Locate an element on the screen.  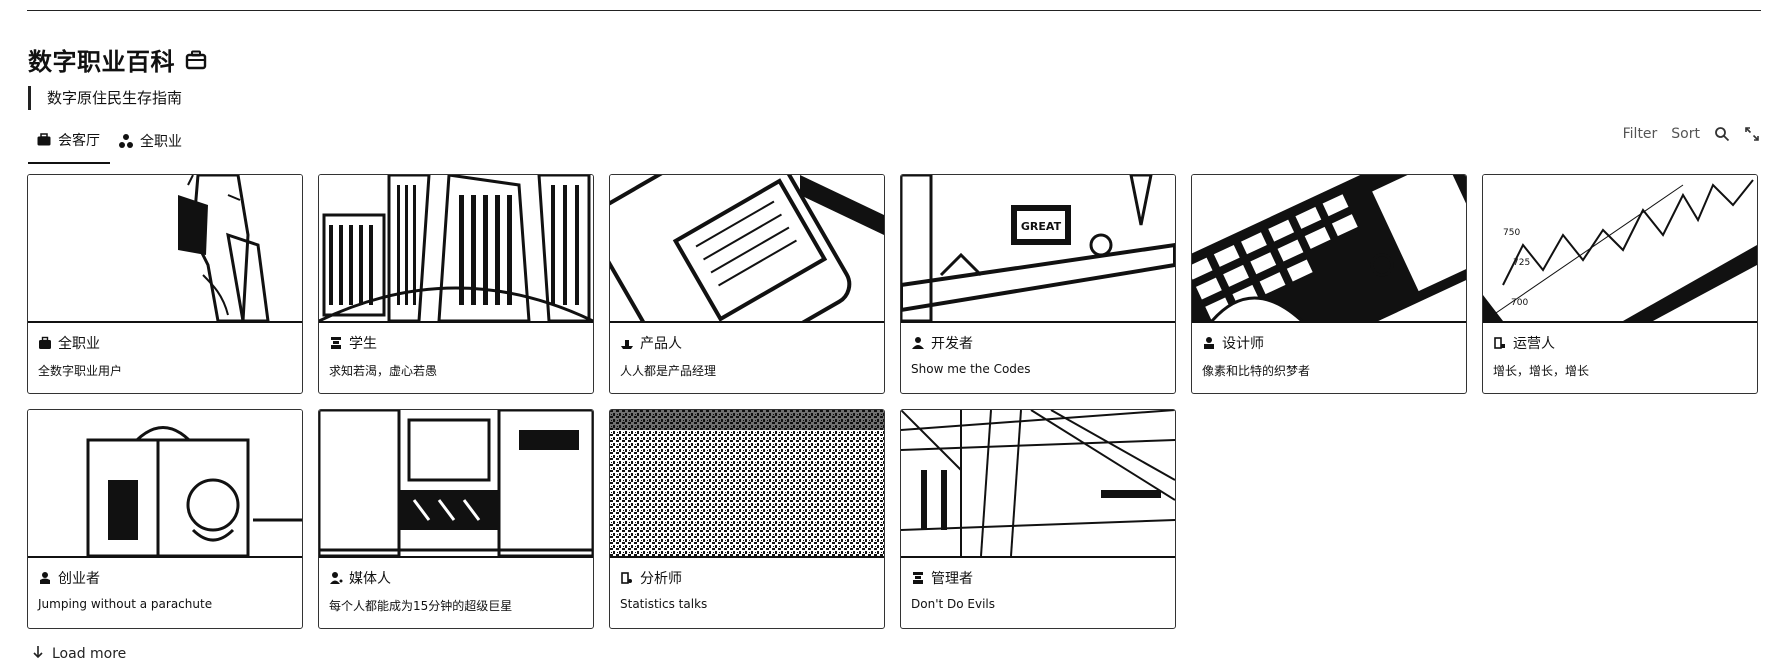
page-subtitle: 数字原住民生存指南 is located at coordinates (105, 98).